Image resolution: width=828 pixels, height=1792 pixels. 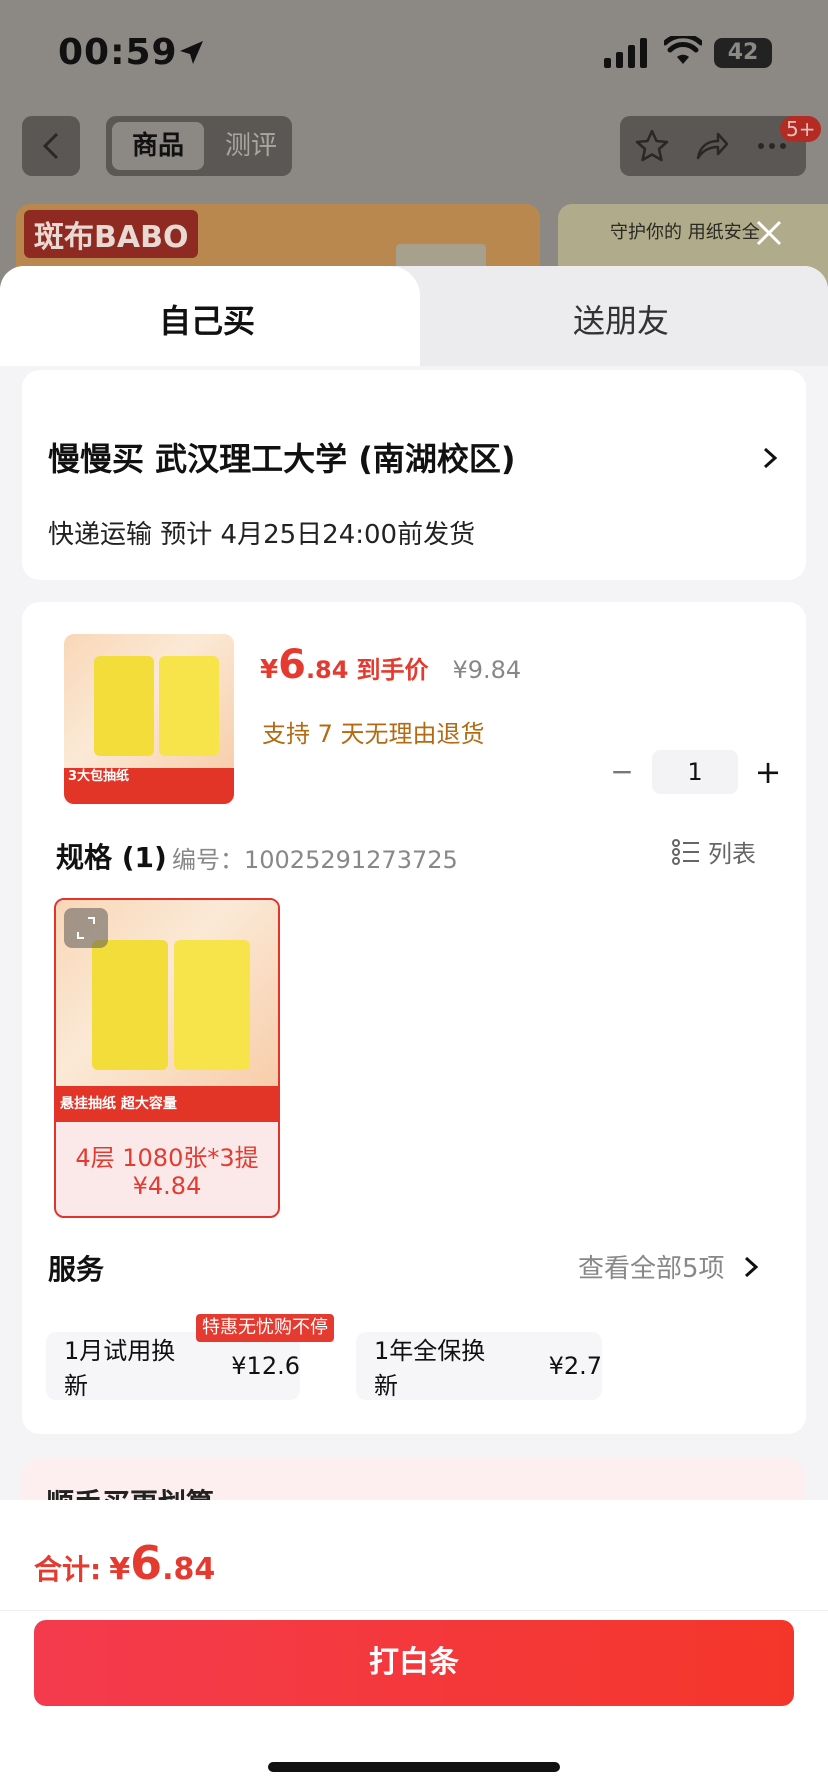 I want to click on list-view-toggle: 列表, so click(x=714, y=851).